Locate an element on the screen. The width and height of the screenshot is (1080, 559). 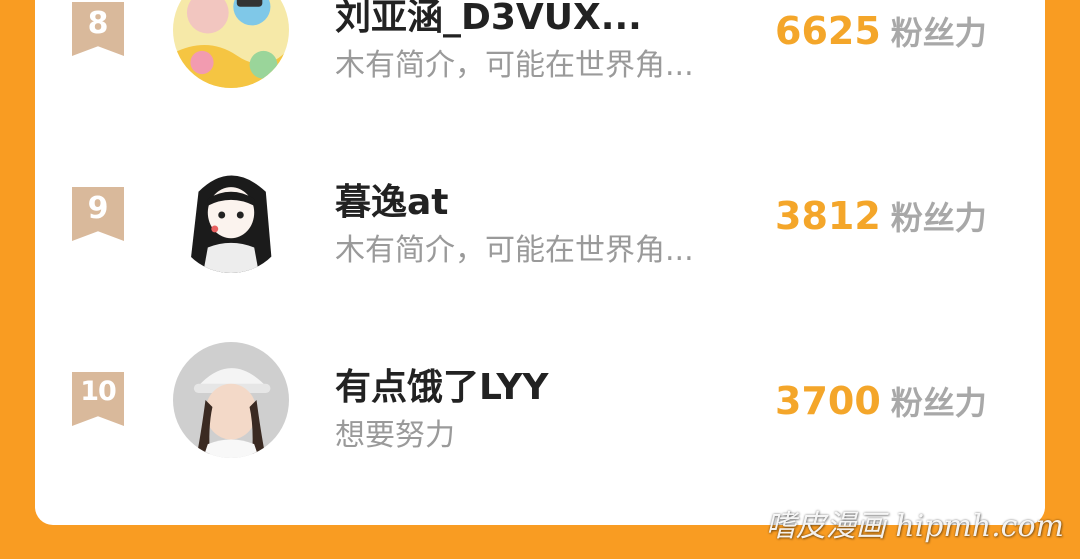
fan-score: 3700 粉丝力 is located at coordinates (881, 401).